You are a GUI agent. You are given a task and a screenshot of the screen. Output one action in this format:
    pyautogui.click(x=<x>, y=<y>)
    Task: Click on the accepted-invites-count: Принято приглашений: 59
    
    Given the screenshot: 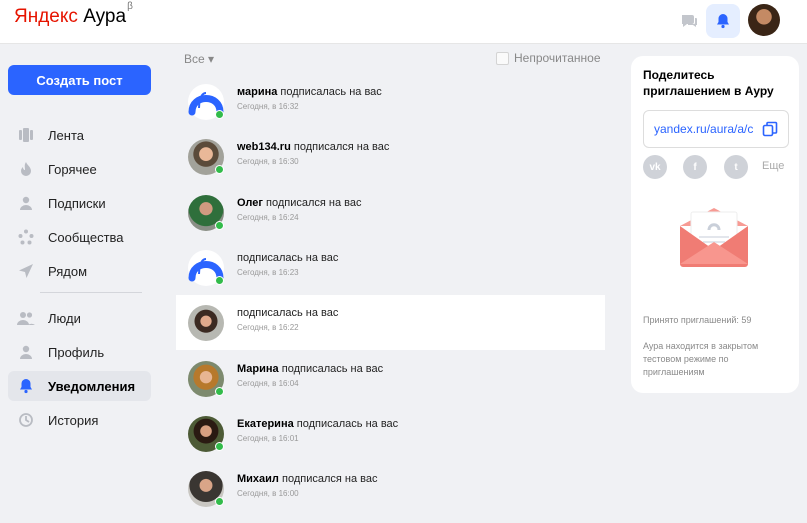 What is the action you would take?
    pyautogui.click(x=697, y=320)
    